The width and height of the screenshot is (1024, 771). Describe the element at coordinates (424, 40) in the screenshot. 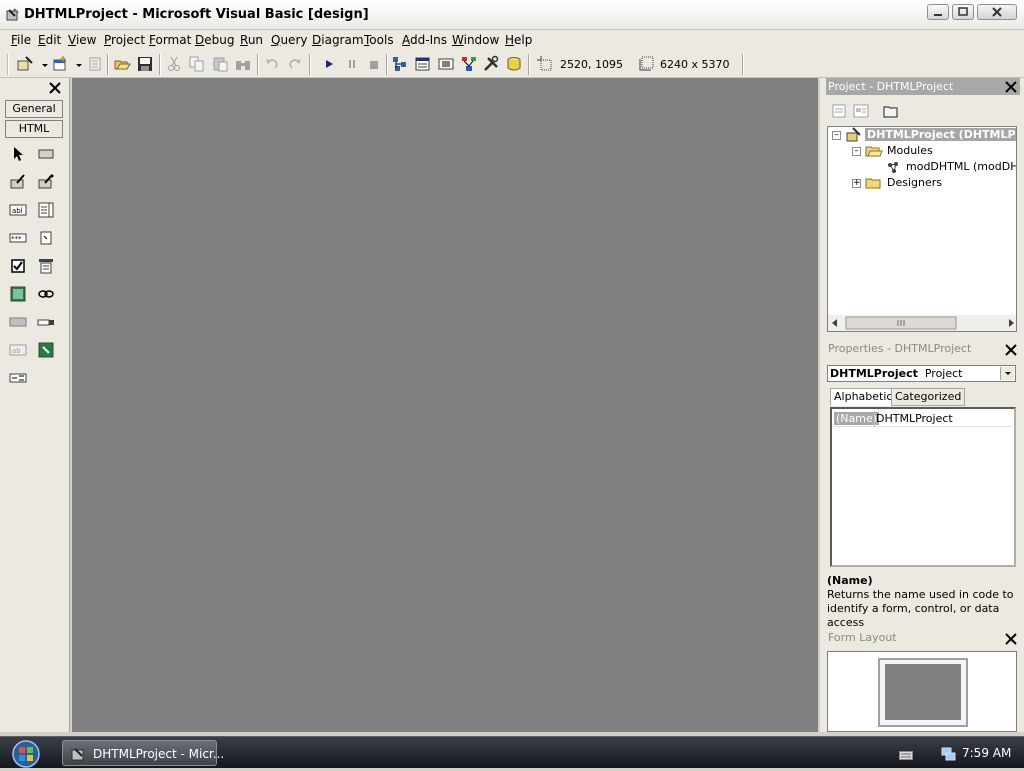

I see `menu-add-ins: Add-Ins` at that location.